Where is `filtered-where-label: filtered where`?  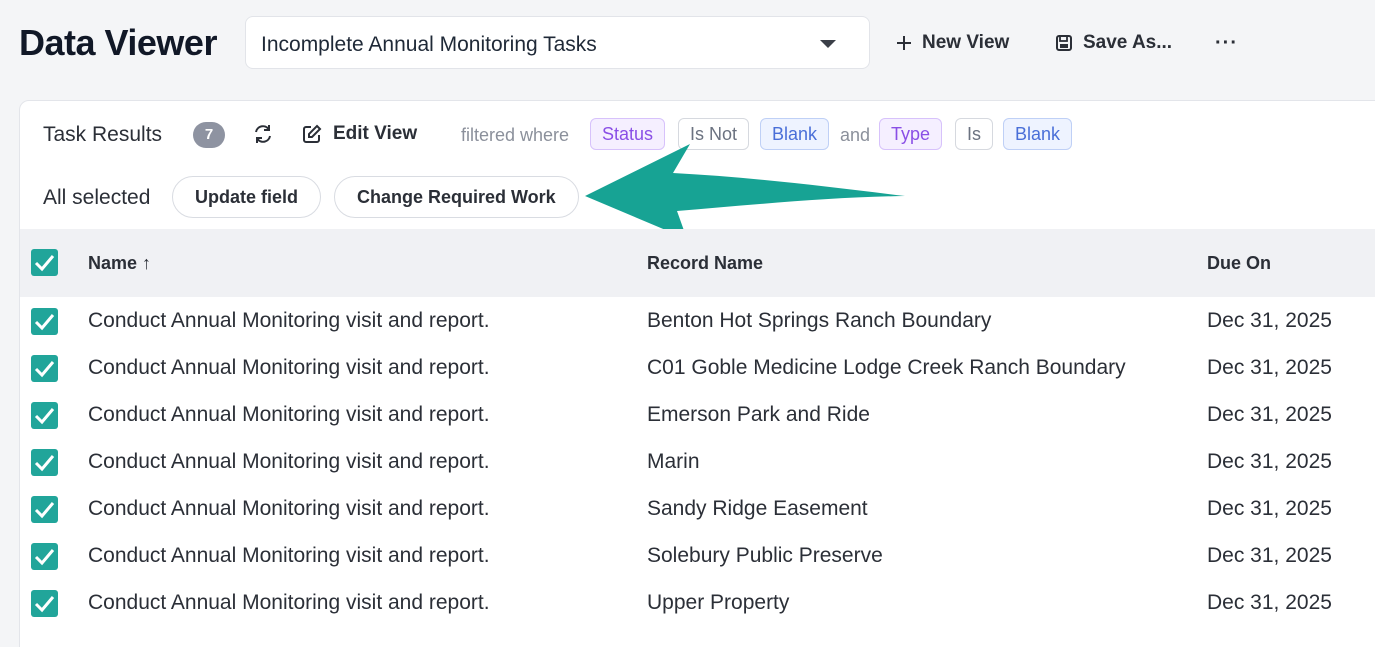 filtered-where-label: filtered where is located at coordinates (515, 135).